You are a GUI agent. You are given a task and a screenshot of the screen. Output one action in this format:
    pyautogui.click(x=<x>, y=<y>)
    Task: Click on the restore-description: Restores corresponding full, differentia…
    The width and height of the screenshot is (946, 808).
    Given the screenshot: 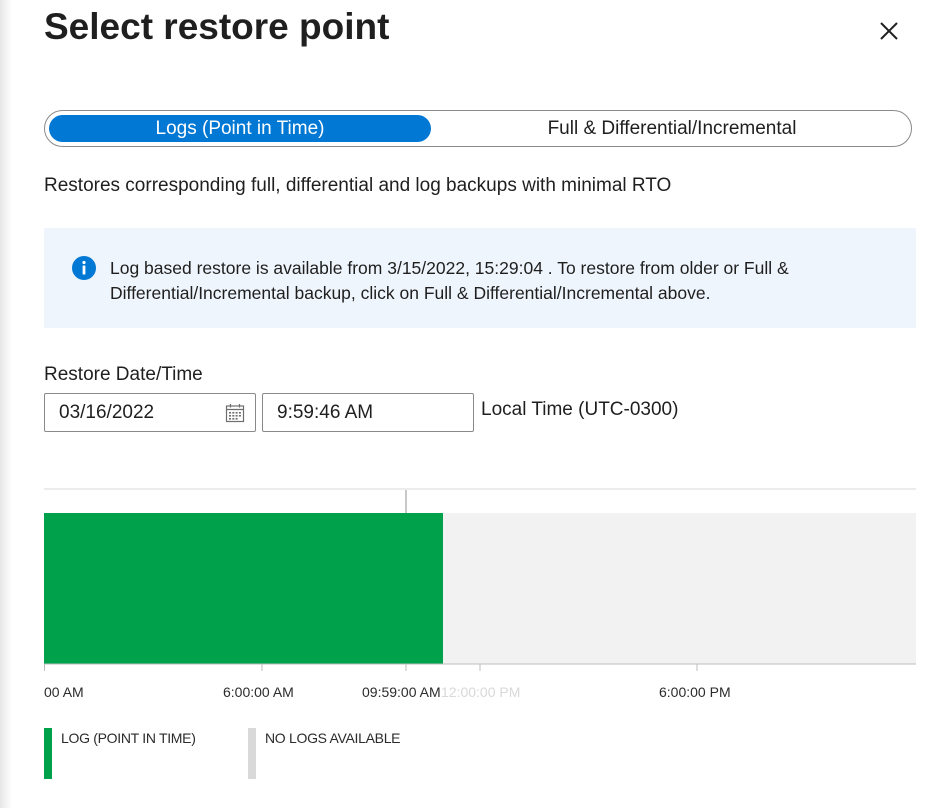 What is the action you would take?
    pyautogui.click(x=358, y=185)
    